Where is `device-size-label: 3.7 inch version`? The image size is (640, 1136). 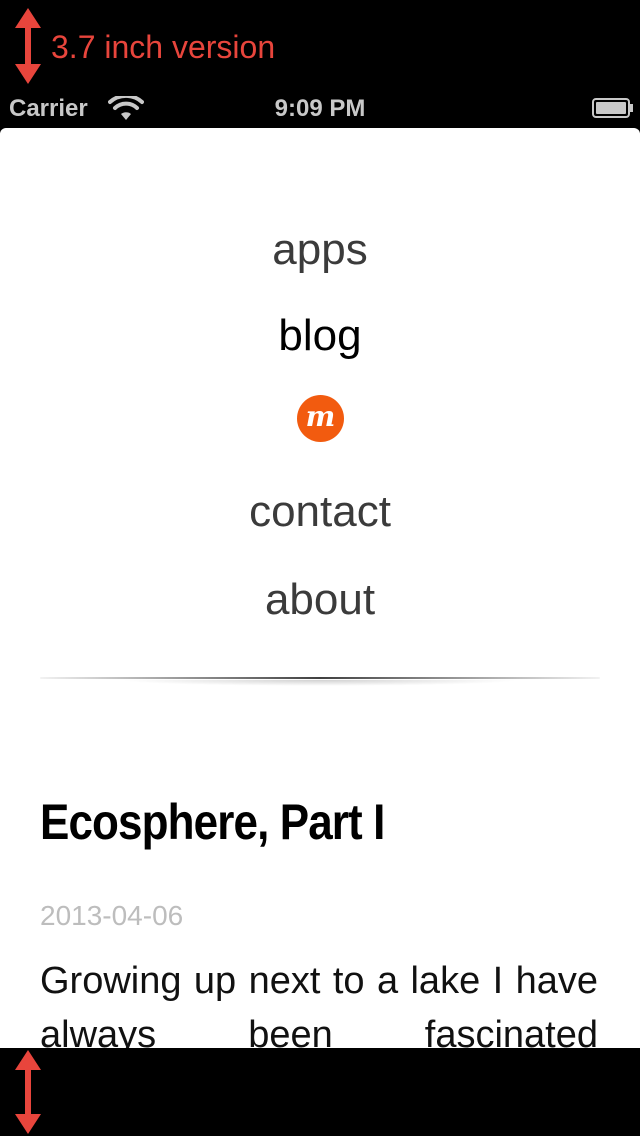
device-size-label: 3.7 inch version is located at coordinates (163, 47).